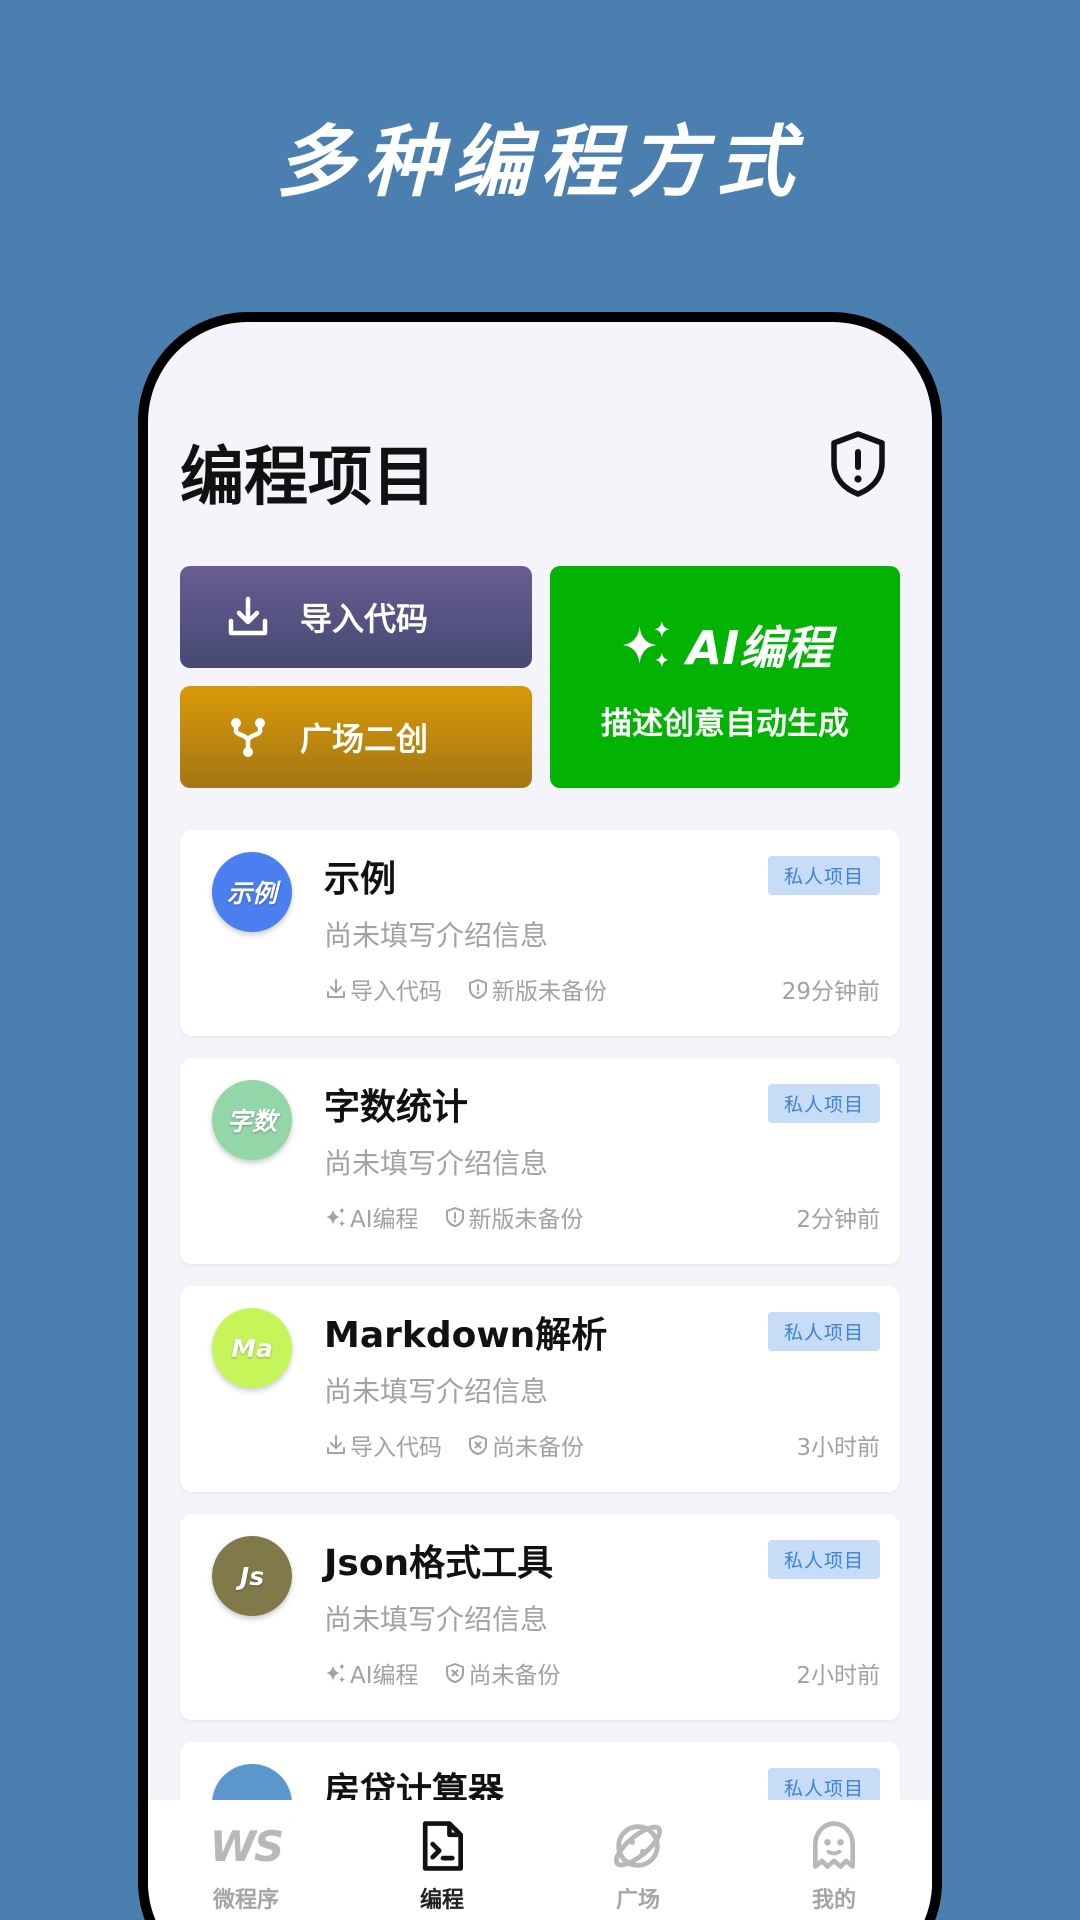  I want to click on tab-coding: 编程, so click(442, 1860).